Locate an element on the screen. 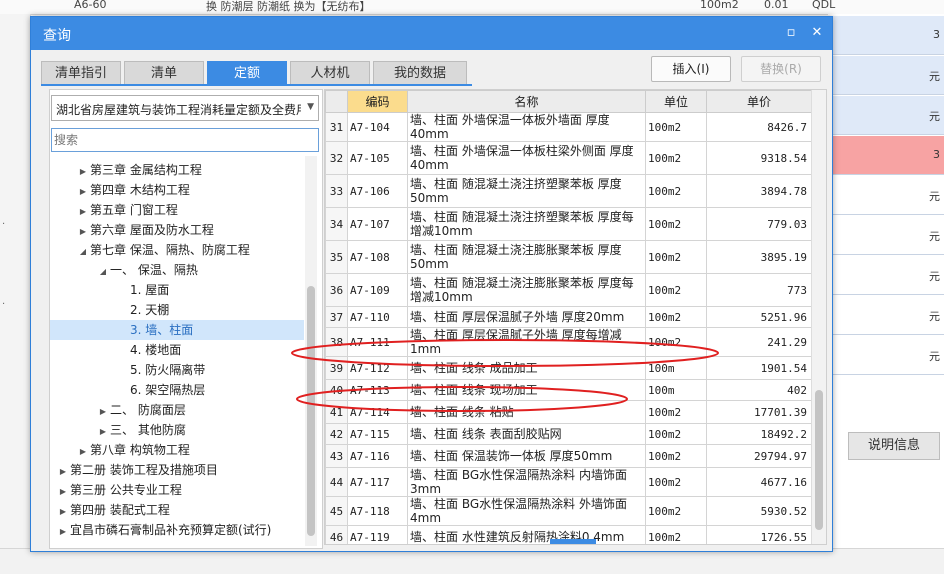 This screenshot has width=944, height=574. close-icon: ✕ is located at coordinates (817, 33).